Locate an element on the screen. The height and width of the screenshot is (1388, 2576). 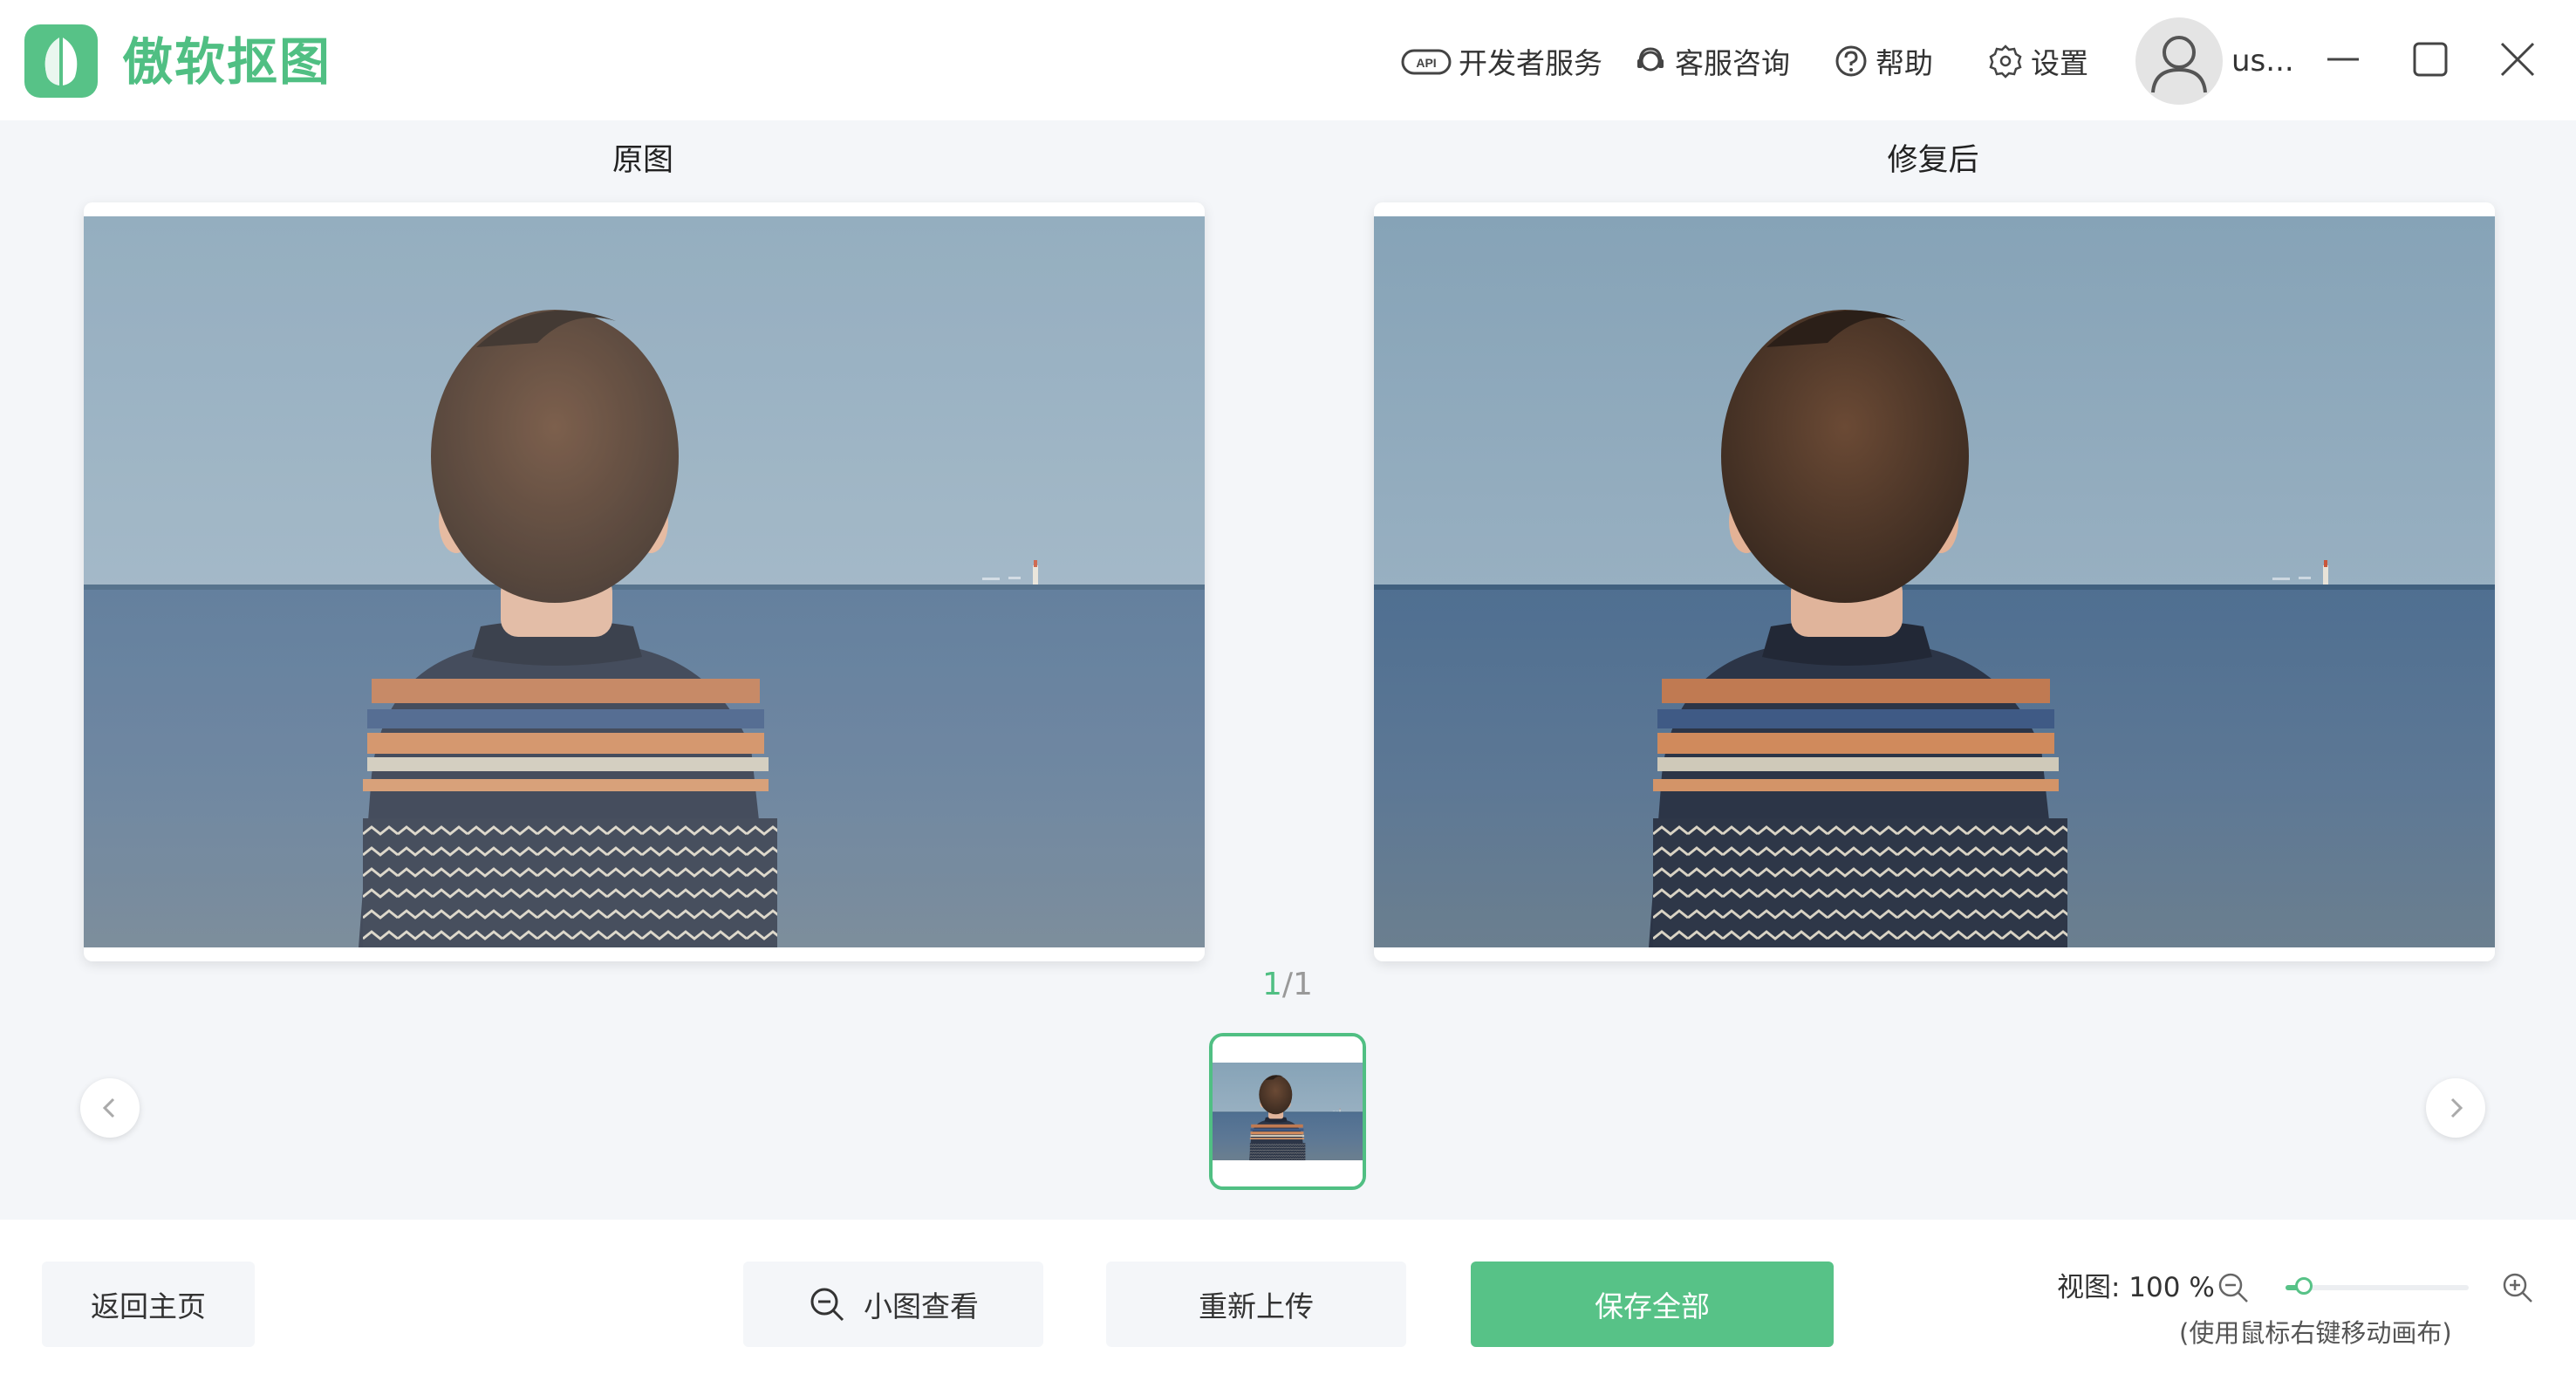
question-circle-icon is located at coordinates (1851, 61).